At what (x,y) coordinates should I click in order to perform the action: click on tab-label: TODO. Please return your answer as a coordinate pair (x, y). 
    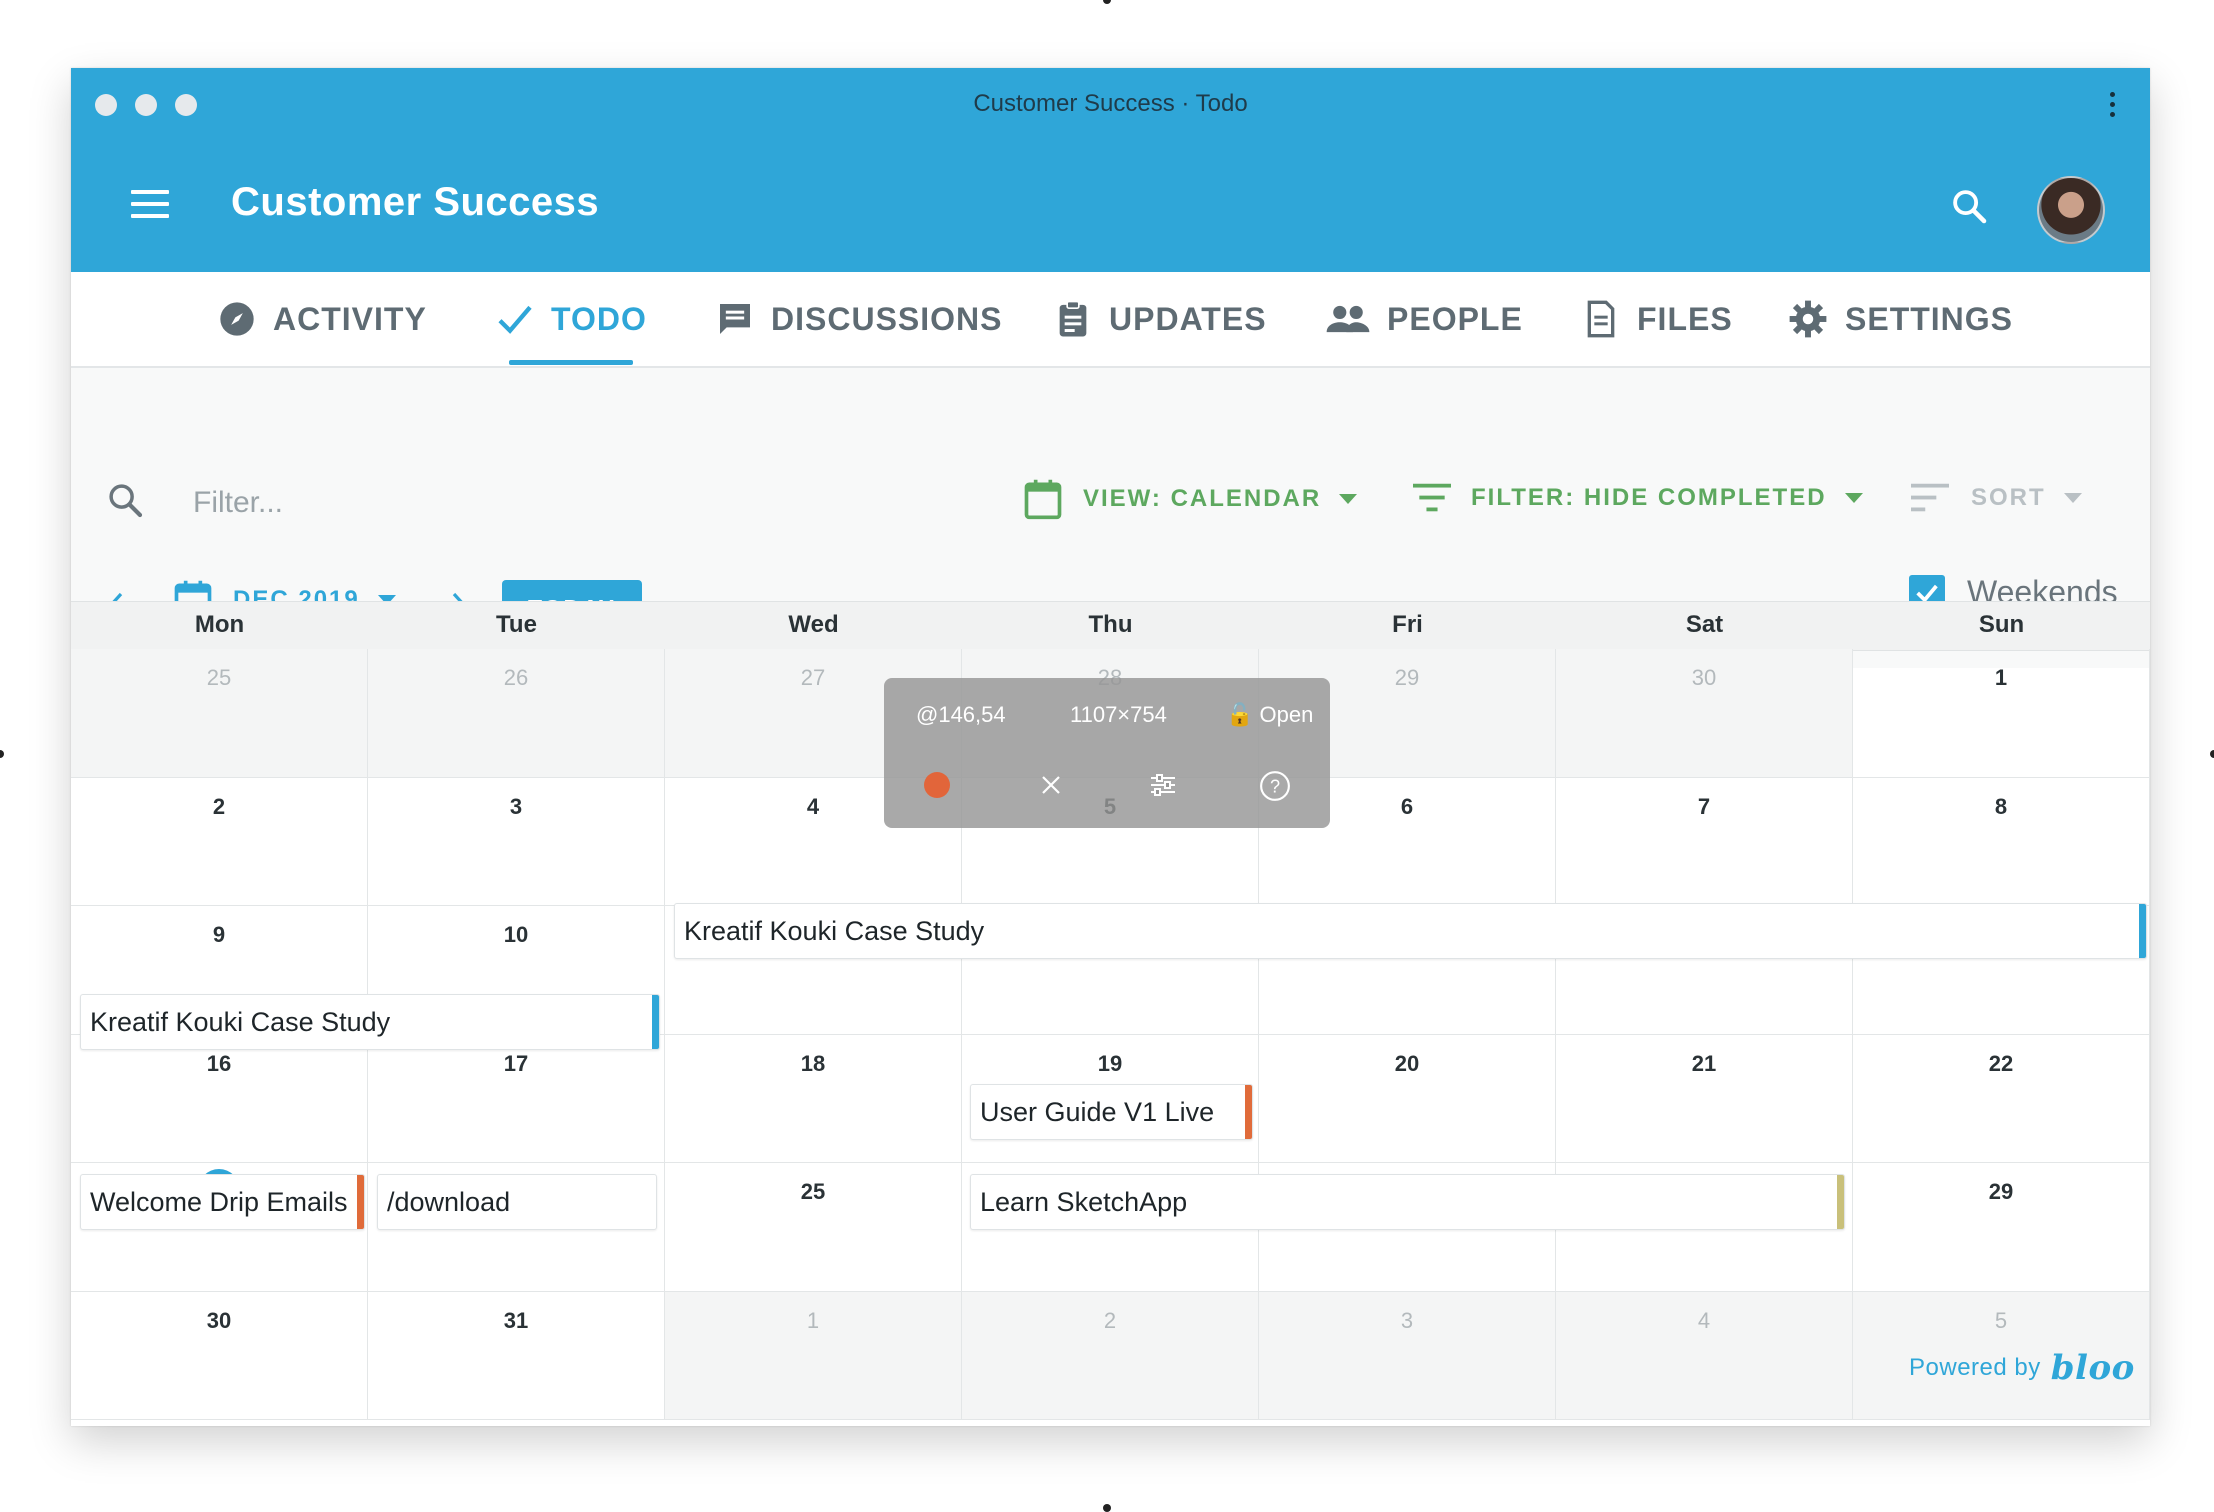
    Looking at the image, I should click on (599, 318).